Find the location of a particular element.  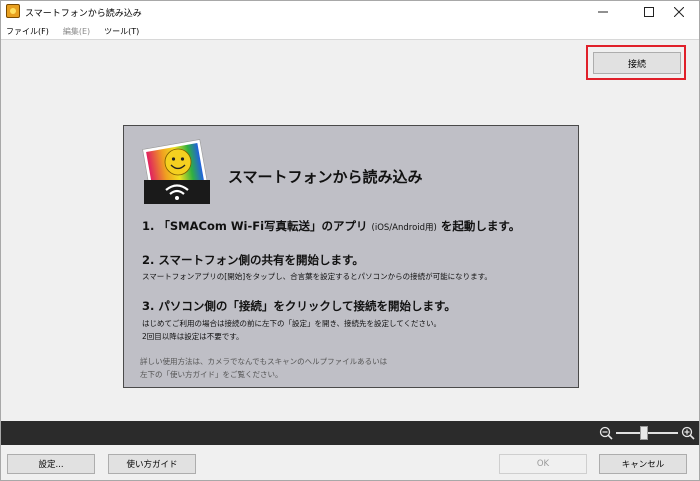

cancel-button: キャンセル is located at coordinates (643, 464).